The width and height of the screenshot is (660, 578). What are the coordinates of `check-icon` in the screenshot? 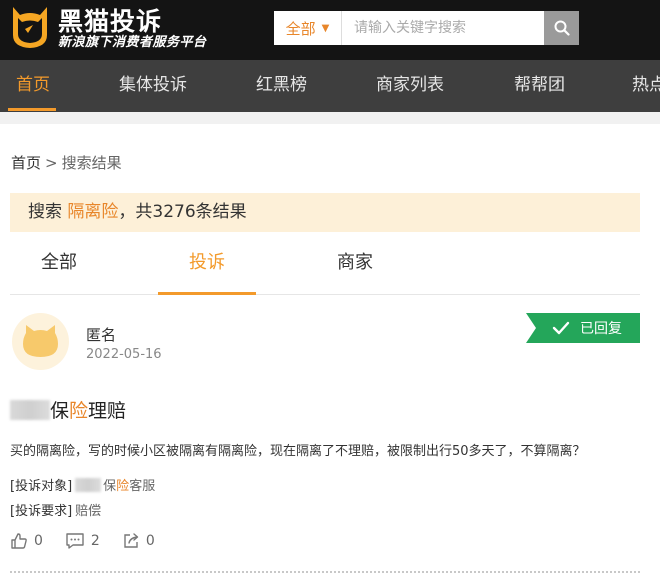 It's located at (561, 328).